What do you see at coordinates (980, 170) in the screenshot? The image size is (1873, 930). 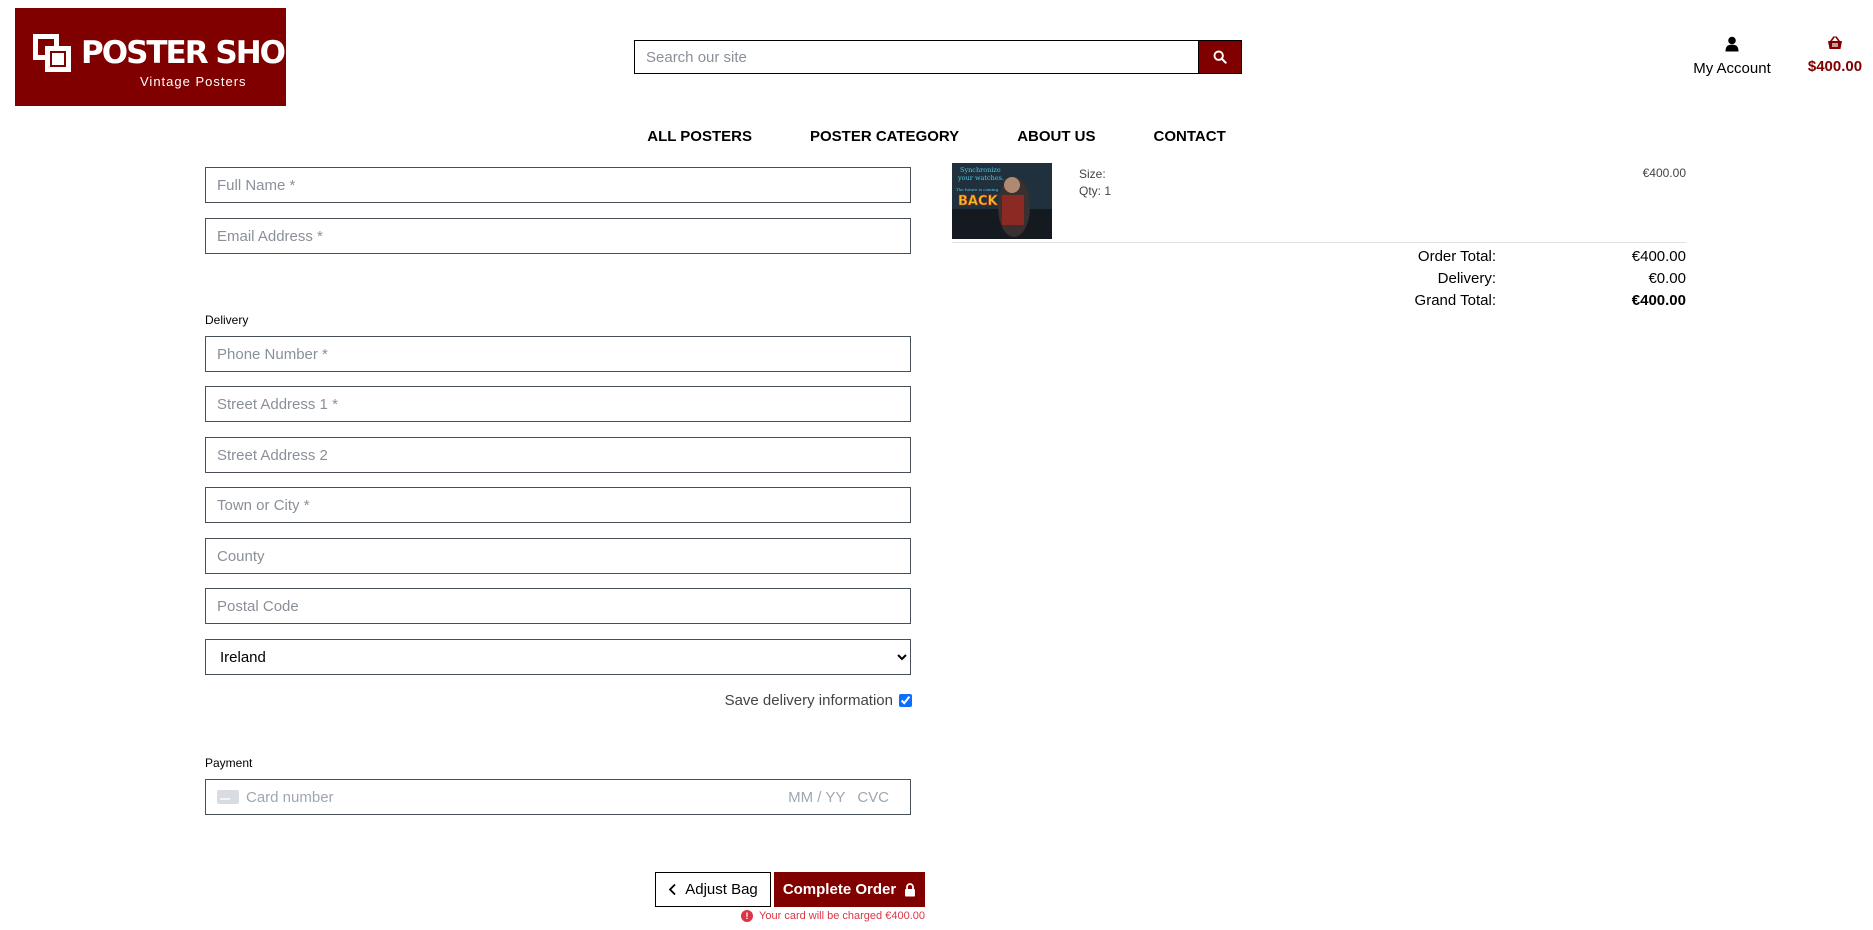 I see `poster-text-1: Synchronize` at bounding box center [980, 170].